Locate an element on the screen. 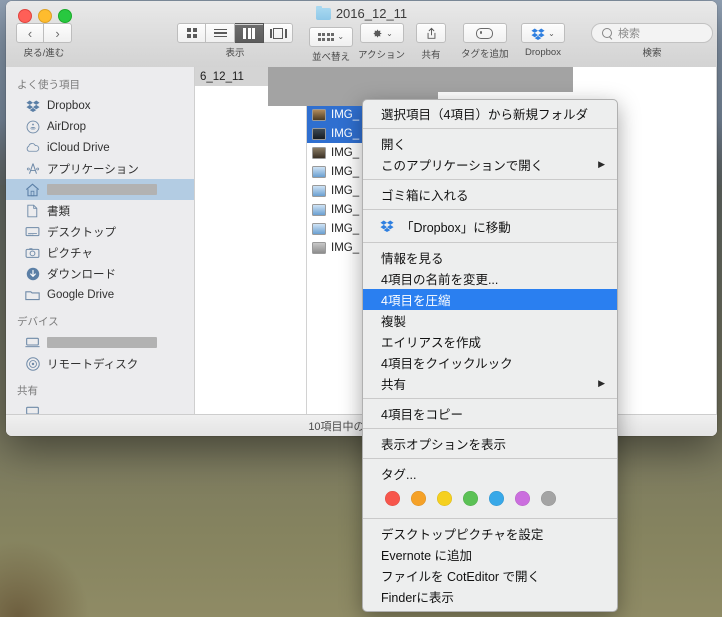 This screenshot has height=617, width=722. menu-item-label: 共有 is located at coordinates (394, 385).